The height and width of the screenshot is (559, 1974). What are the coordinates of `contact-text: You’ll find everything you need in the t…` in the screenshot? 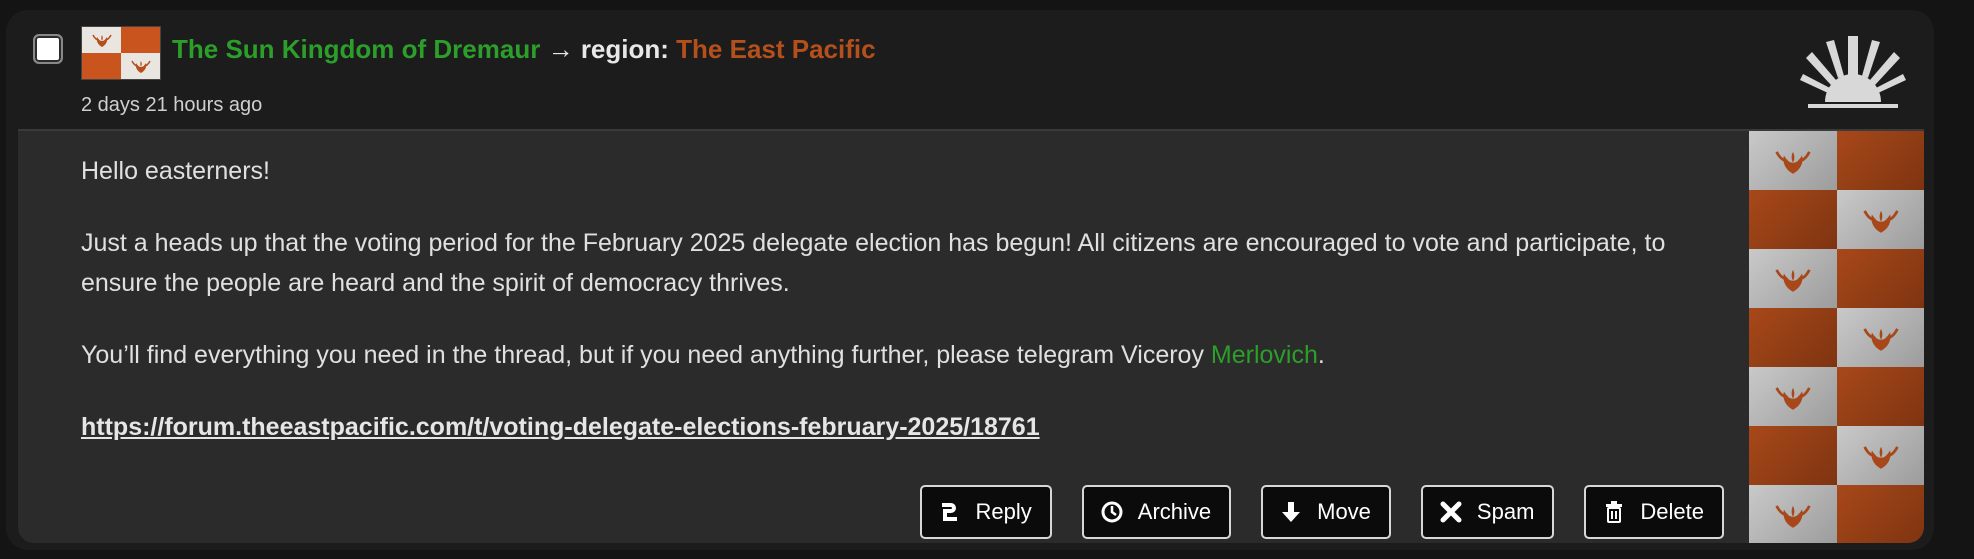 It's located at (646, 355).